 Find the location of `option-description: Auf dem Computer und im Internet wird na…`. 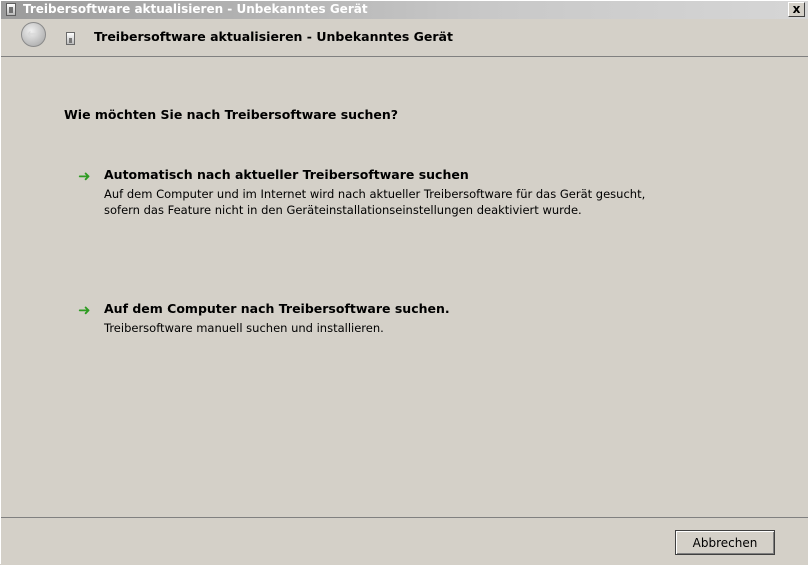

option-description: Auf dem Computer und im Internet wird na… is located at coordinates (375, 202).